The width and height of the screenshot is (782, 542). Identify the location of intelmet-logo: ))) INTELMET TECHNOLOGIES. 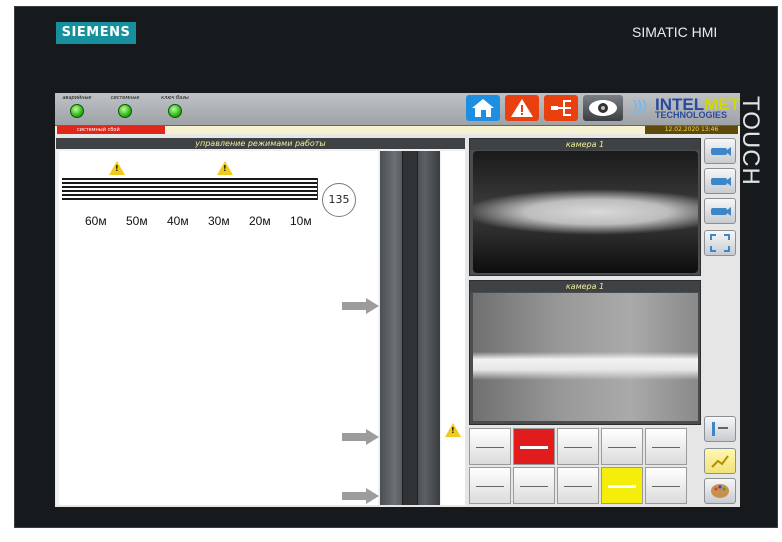
(686, 109).